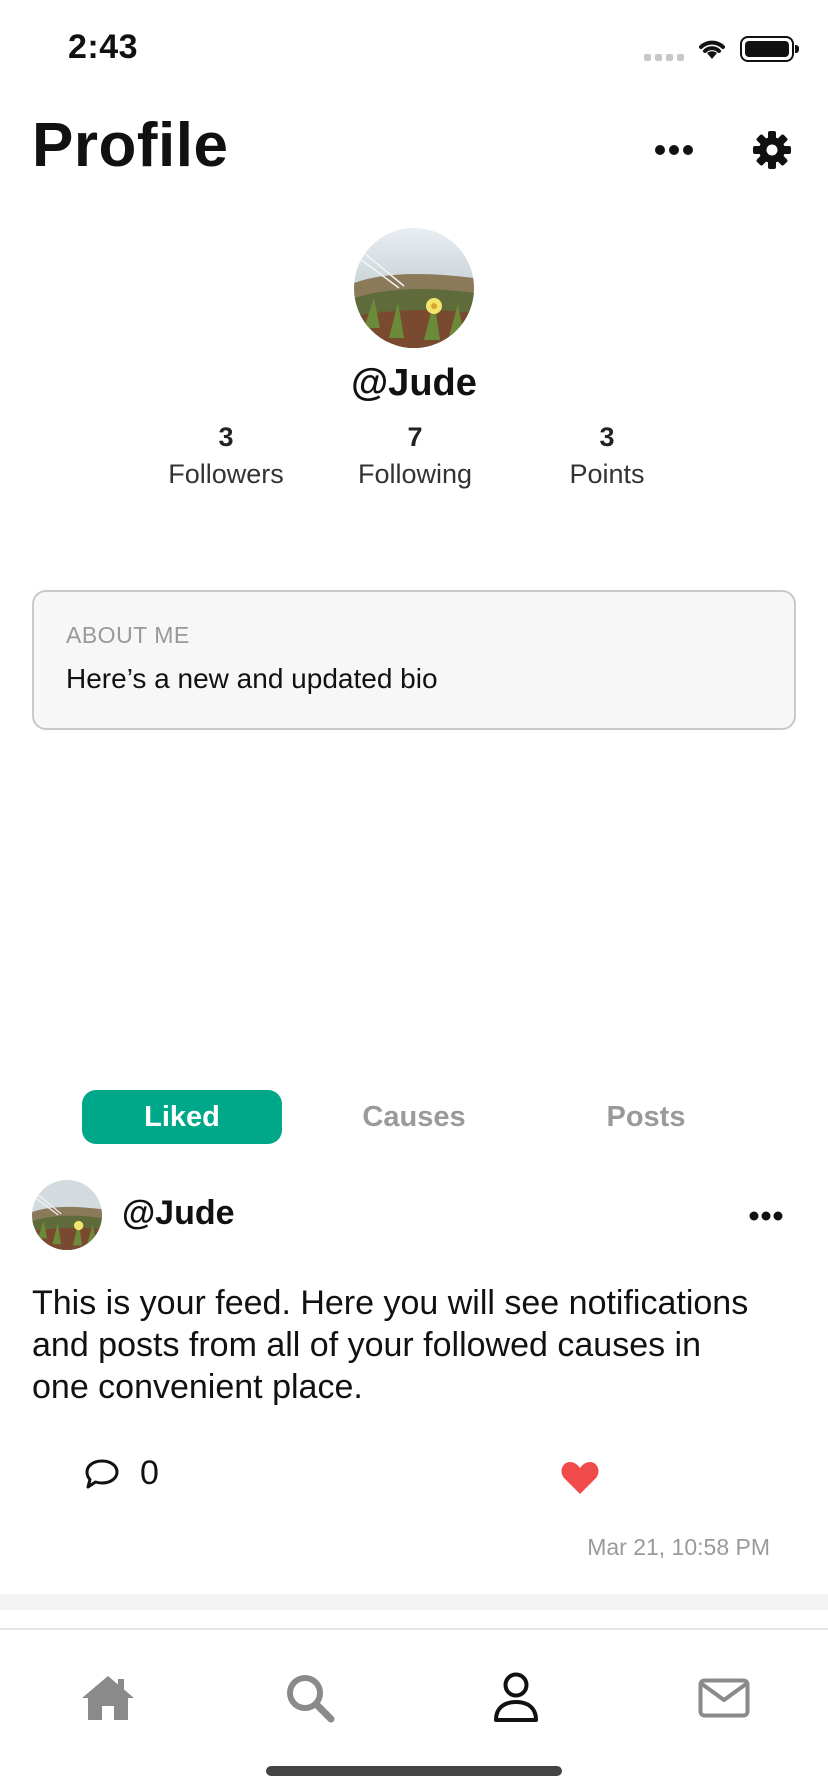 This screenshot has height=1792, width=828. I want to click on post-avatar, so click(67, 1215).